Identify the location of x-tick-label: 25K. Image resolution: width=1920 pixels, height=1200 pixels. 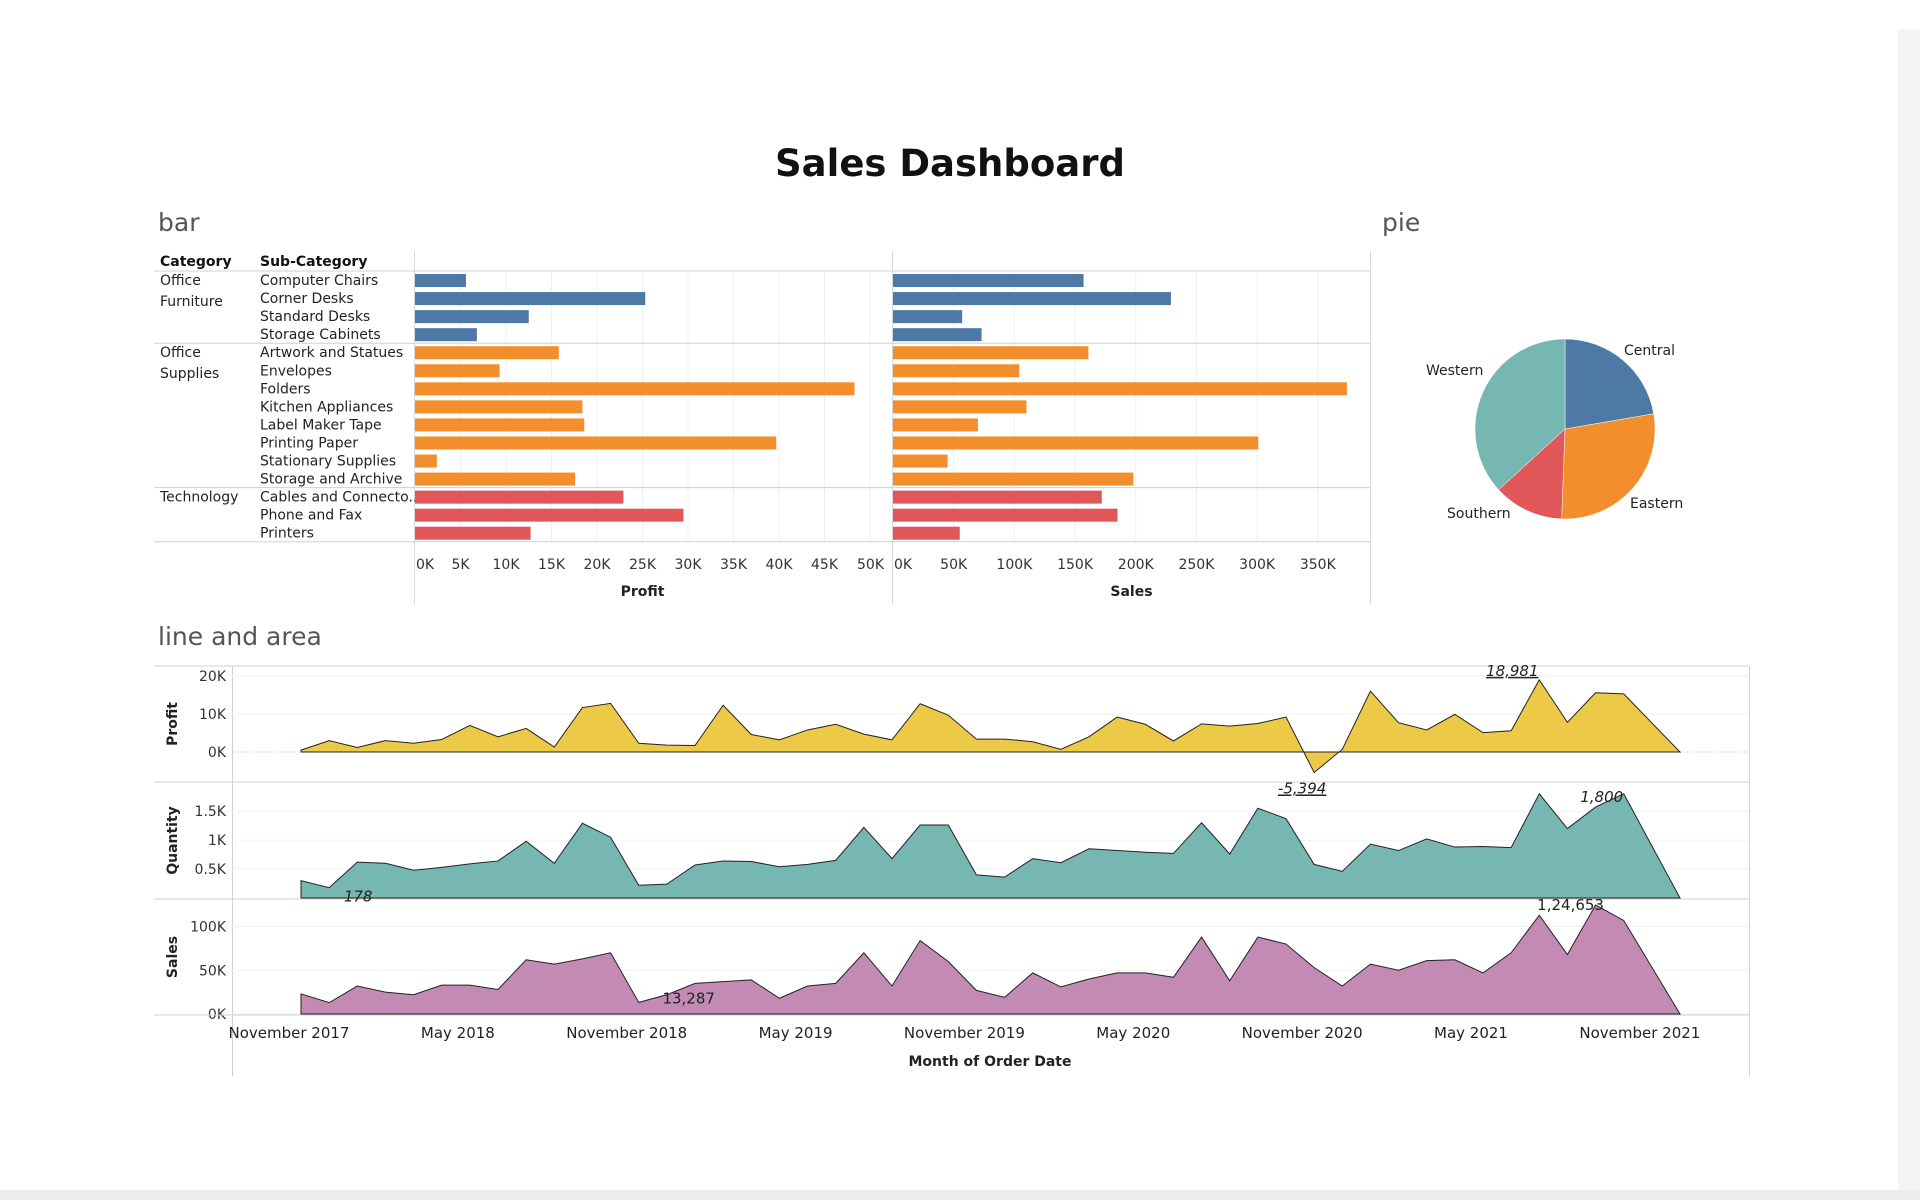
(643, 565).